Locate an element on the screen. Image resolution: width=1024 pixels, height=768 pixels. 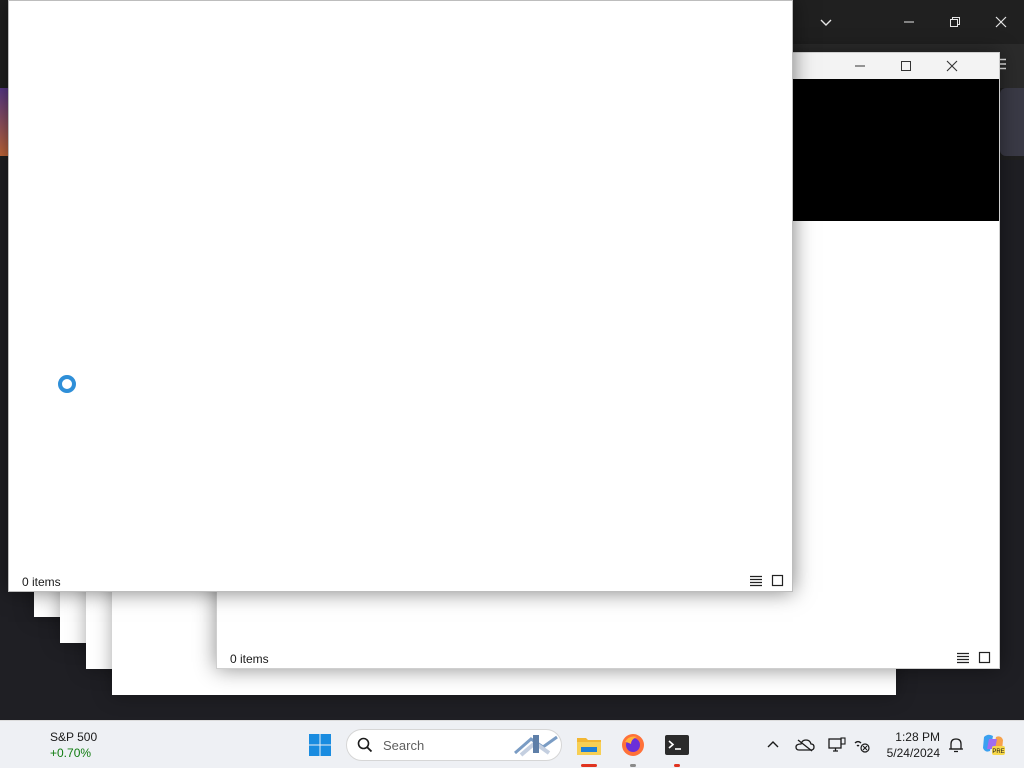
background-window-edge is located at coordinates (4, 122).